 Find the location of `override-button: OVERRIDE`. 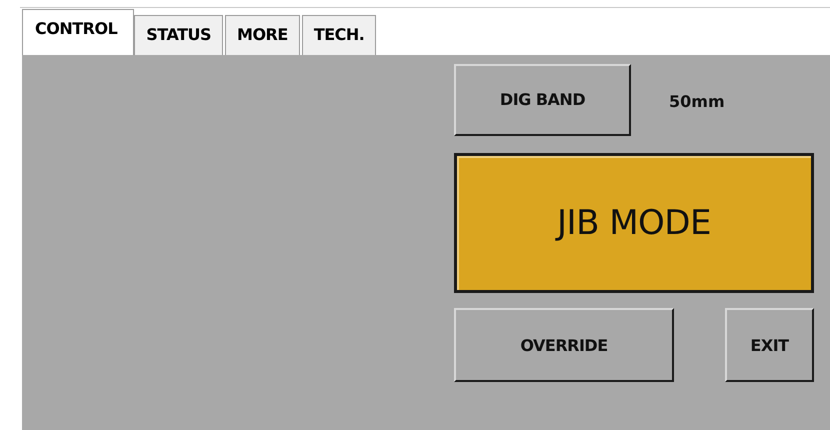

override-button: OVERRIDE is located at coordinates (564, 345).